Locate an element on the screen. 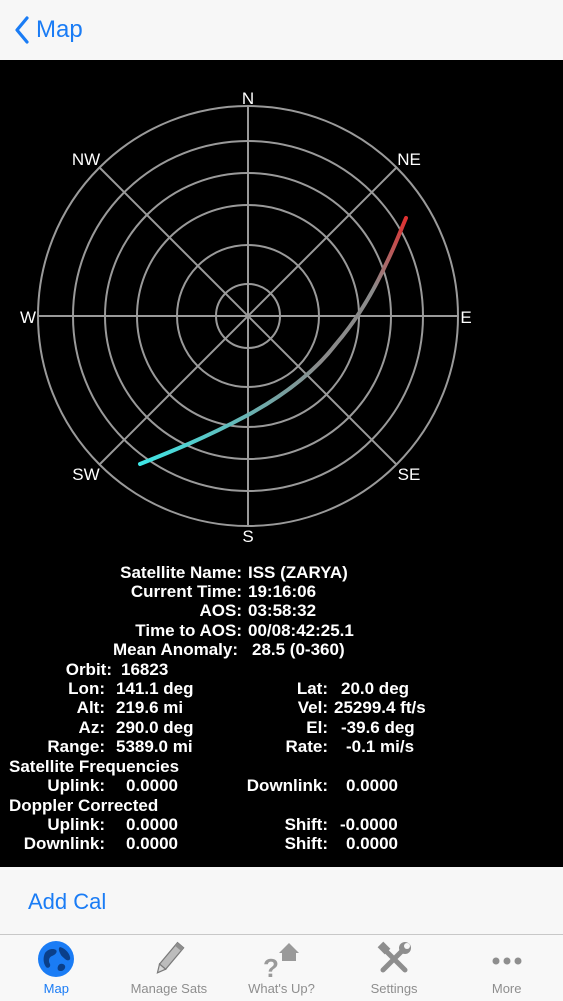 The image size is (563, 1001). doppler-shift-uplink-value: -0.0000 is located at coordinates (369, 824).